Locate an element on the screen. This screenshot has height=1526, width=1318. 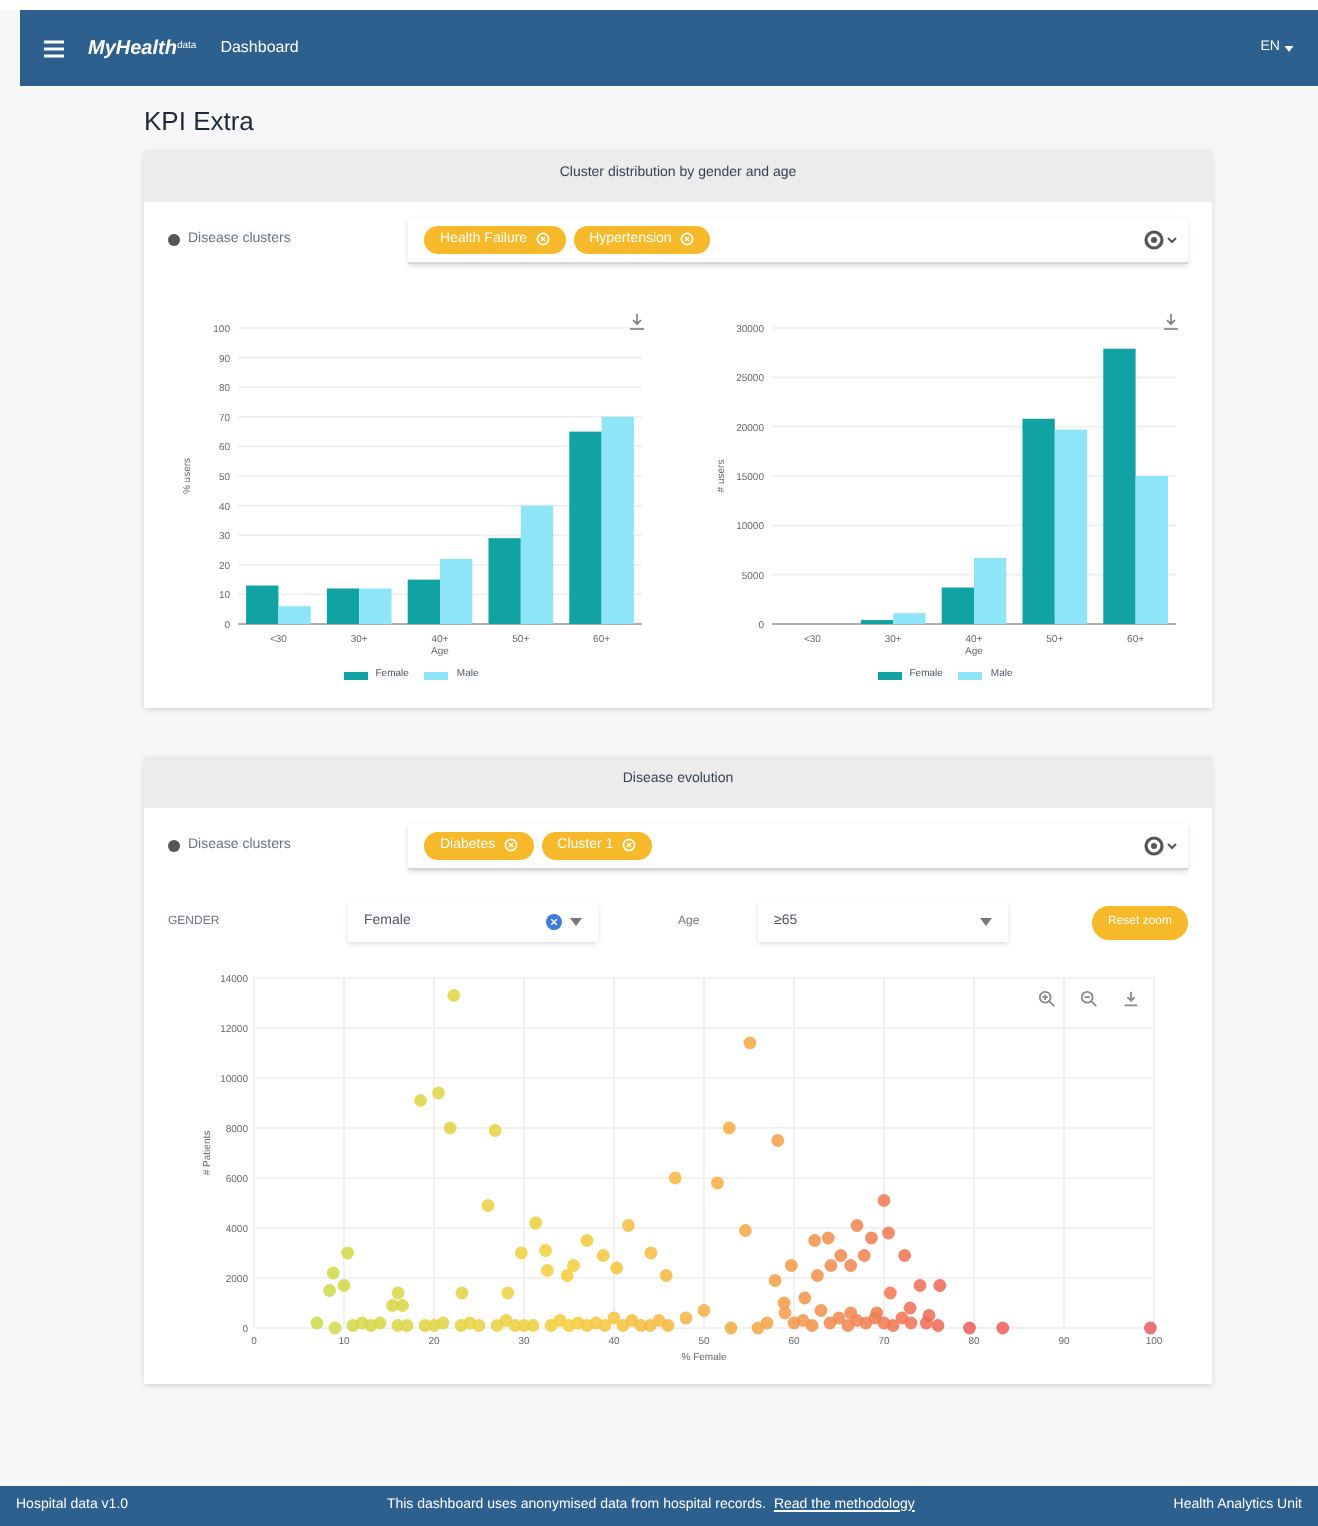
zoom-out-icon is located at coordinates (1088, 999).